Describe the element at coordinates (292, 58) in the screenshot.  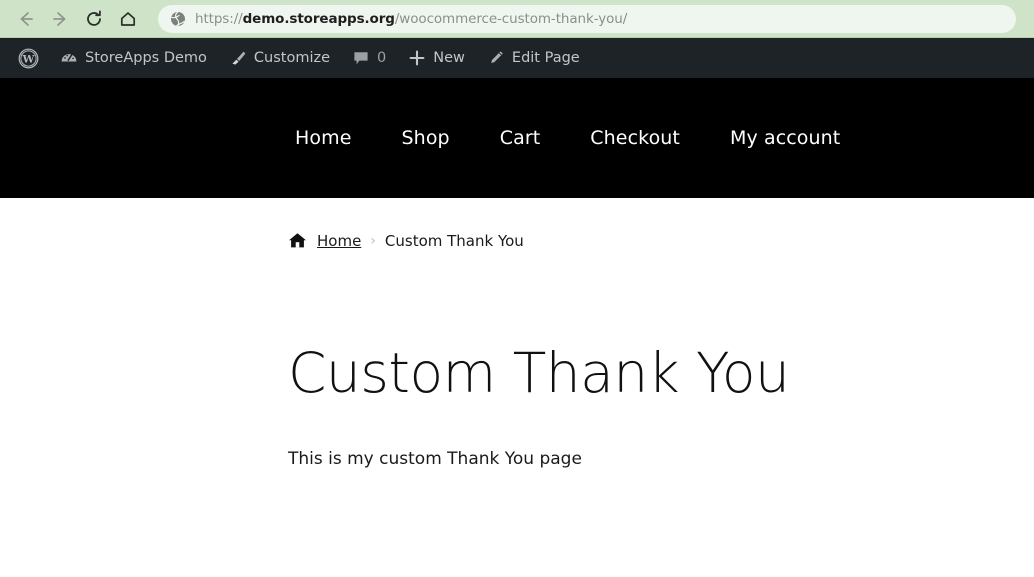
I see `admin-bar-customize-label: Customize` at that location.